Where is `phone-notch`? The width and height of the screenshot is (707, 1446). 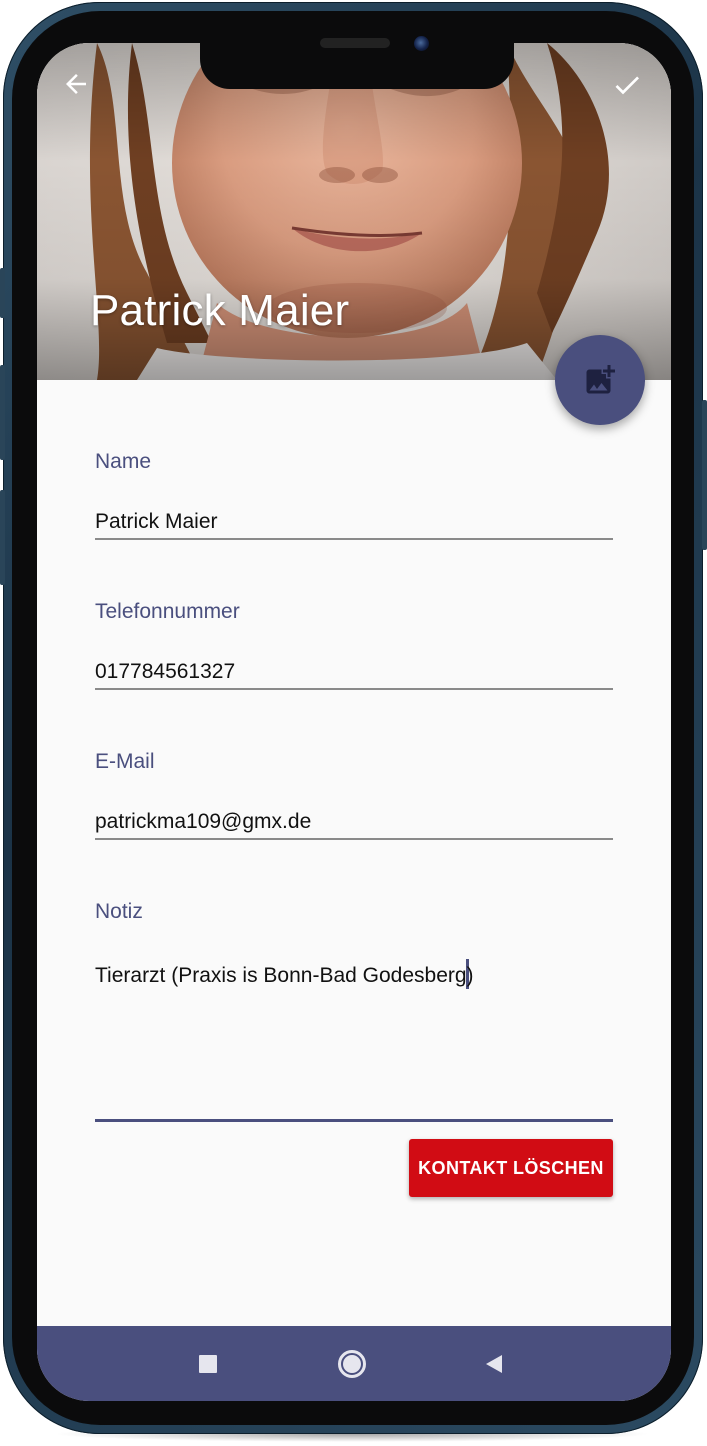
phone-notch is located at coordinates (357, 66).